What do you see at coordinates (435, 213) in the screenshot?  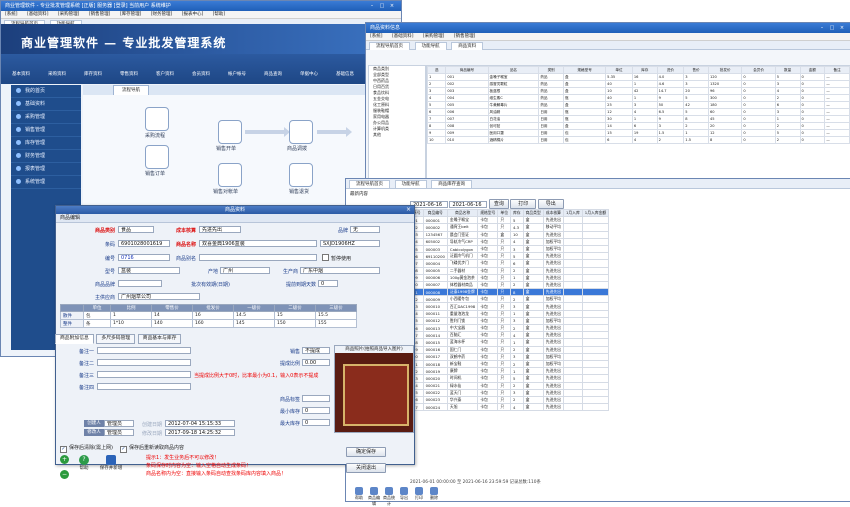 I see `column-header: 商品编号` at bounding box center [435, 213].